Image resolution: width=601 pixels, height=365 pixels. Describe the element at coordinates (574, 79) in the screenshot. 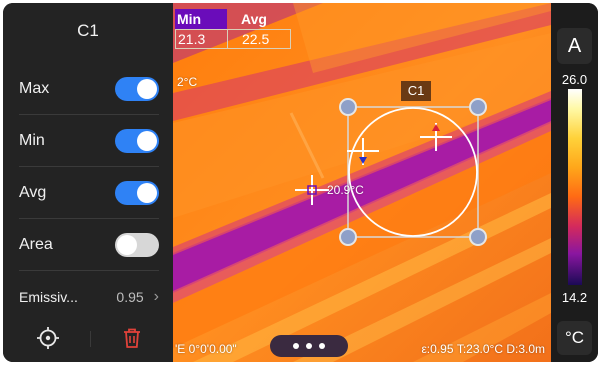

I see `scale-max-value: 26.0` at that location.